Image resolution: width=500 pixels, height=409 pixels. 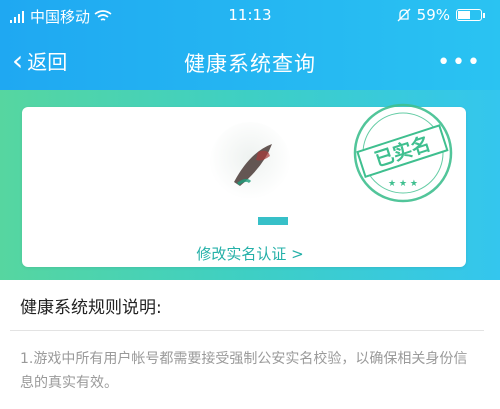 I want to click on stamp-stars: ★ ★ ★, so click(x=403, y=184).